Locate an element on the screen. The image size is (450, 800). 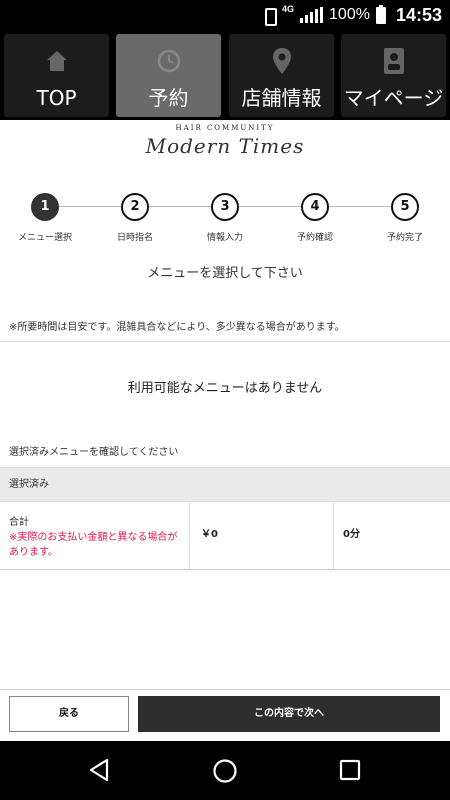
action-bar: 戻る この内容で次へ is located at coordinates (225, 715).